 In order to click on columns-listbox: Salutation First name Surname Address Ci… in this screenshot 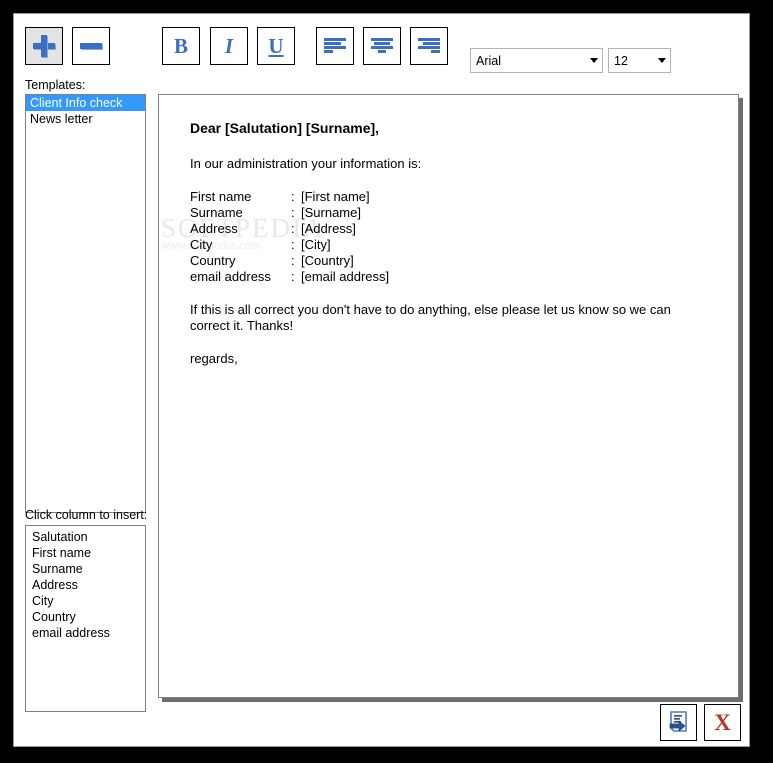, I will do `click(85, 618)`.